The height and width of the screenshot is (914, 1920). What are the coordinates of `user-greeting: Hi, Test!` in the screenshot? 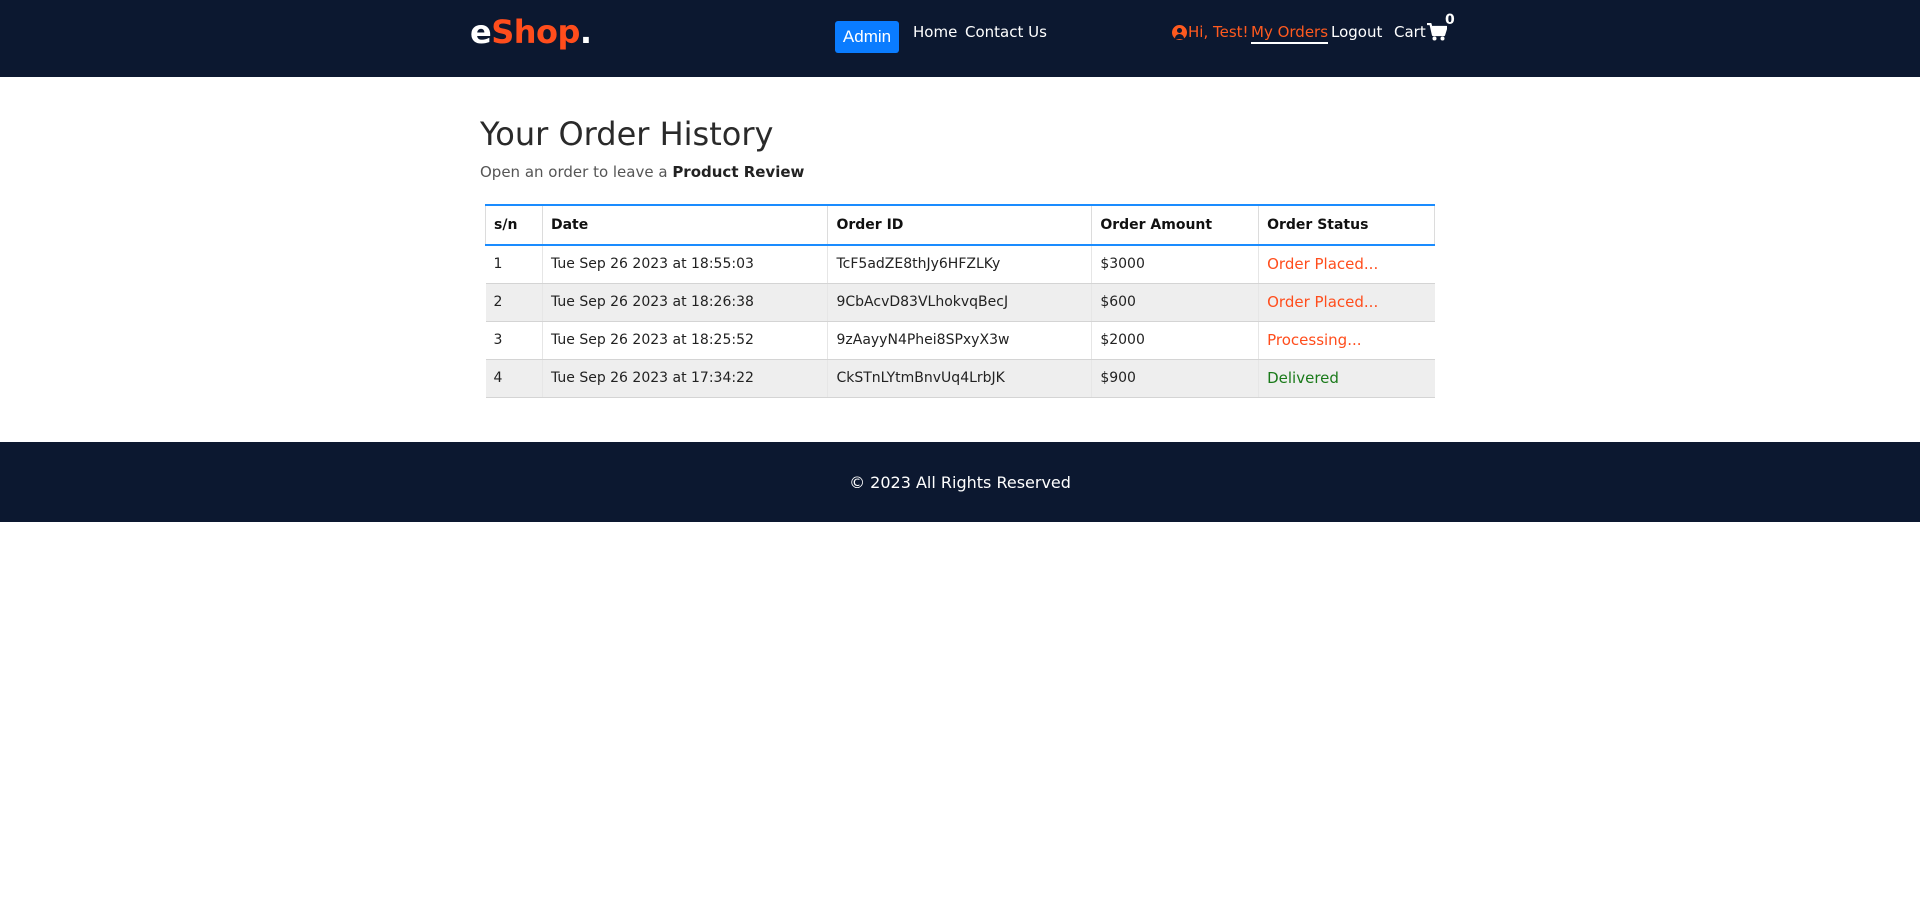 It's located at (1210, 32).